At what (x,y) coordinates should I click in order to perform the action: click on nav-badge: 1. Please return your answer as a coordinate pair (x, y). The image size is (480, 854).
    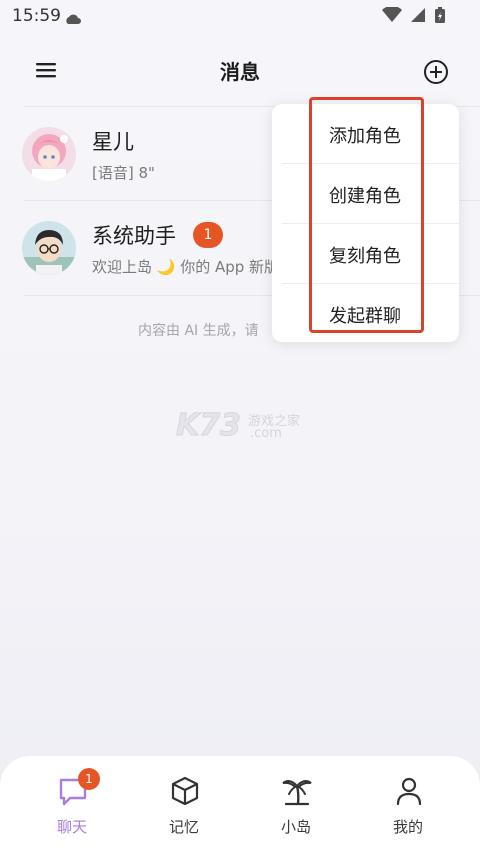
    Looking at the image, I should click on (89, 779).